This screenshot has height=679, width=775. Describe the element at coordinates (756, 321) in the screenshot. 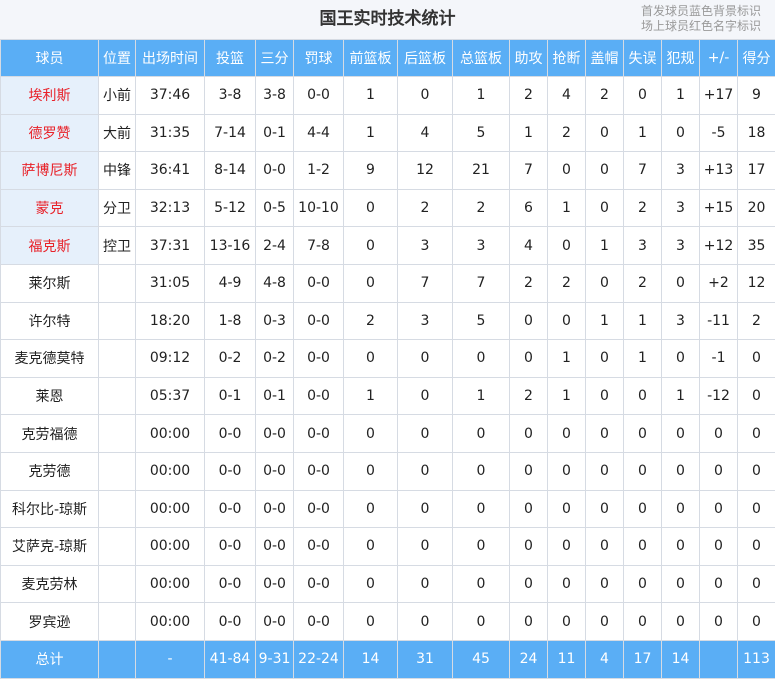

I see `cell-points: 2` at that location.